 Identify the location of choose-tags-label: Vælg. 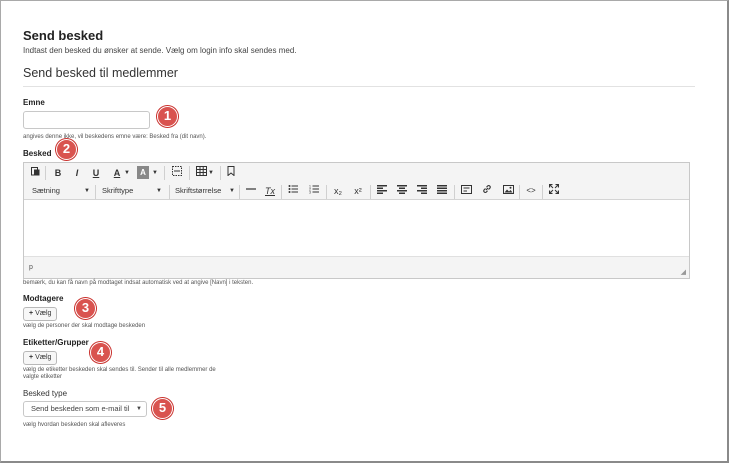
(43, 357).